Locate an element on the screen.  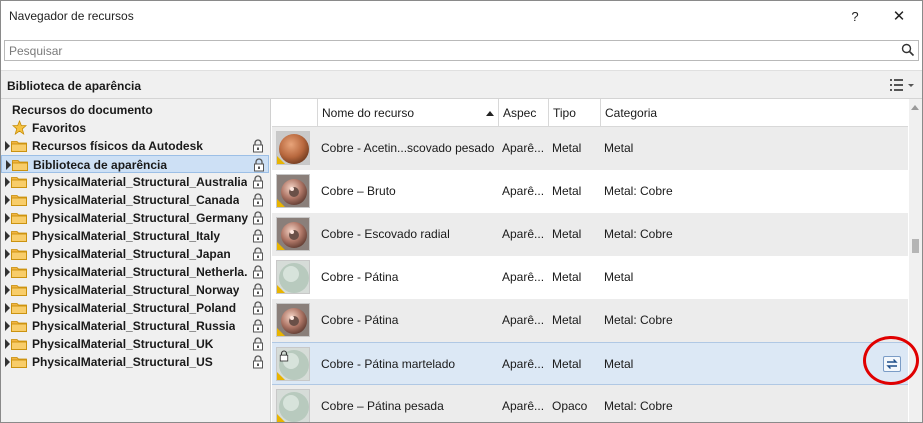
tree-item: Biblioteca de aparência is located at coordinates (135, 164).